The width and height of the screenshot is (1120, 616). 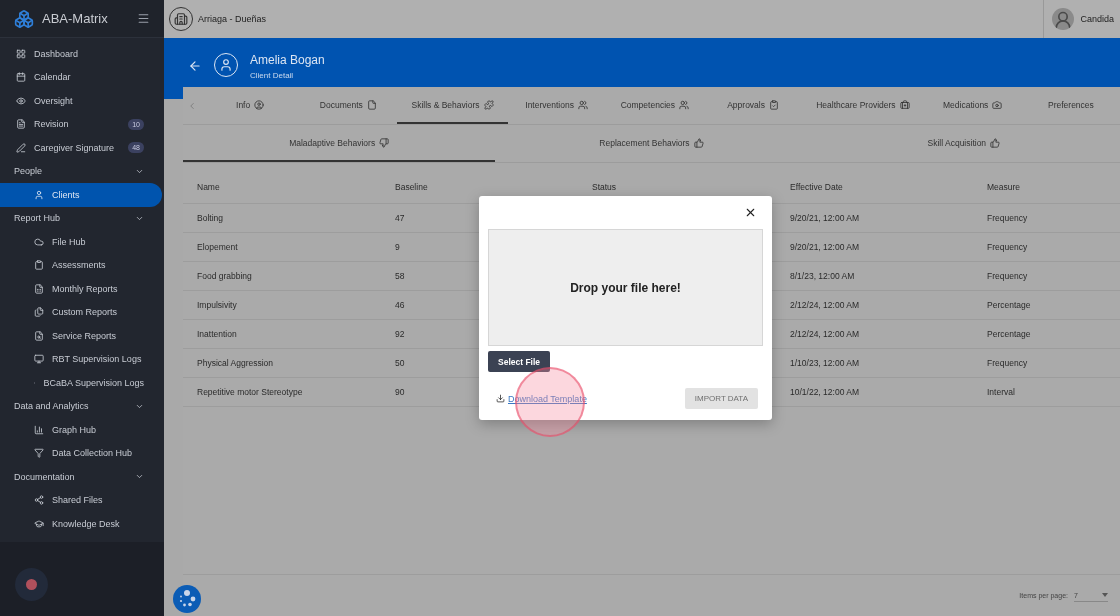 I want to click on eye-icon, so click(x=21, y=100).